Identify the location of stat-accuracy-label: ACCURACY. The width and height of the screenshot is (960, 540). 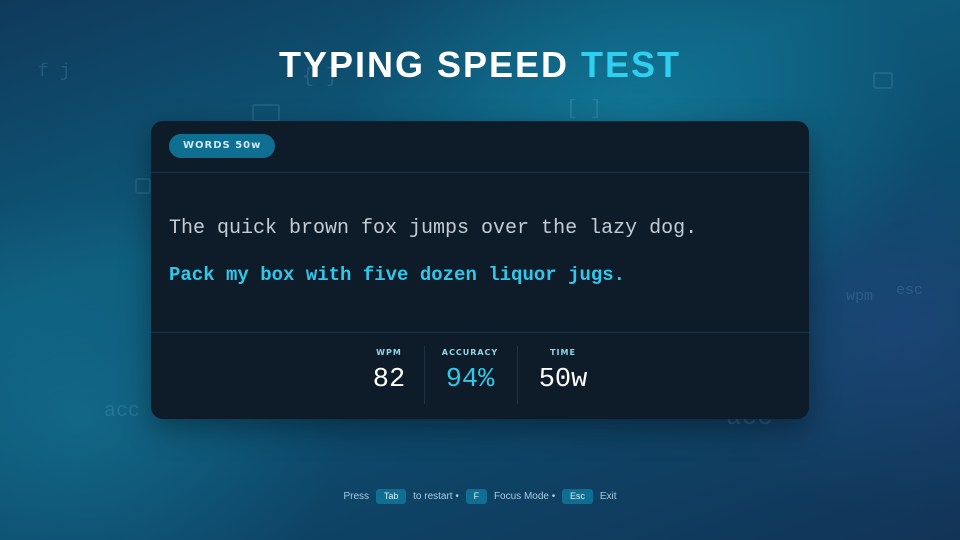
(470, 352).